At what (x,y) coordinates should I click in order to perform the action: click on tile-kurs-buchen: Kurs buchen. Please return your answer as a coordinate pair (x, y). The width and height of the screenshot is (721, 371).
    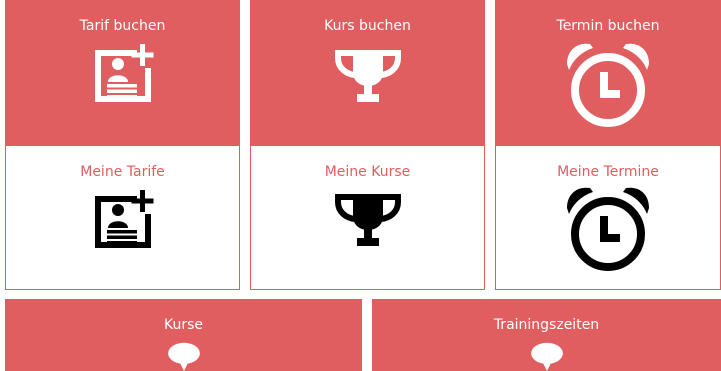
    Looking at the image, I should click on (367, 73).